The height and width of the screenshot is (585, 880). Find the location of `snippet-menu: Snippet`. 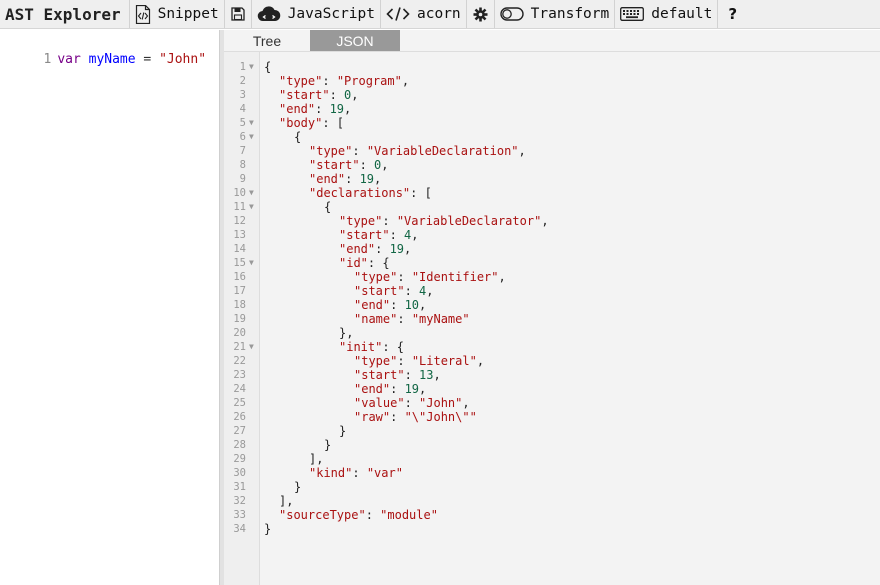

snippet-menu: Snippet is located at coordinates (177, 14).